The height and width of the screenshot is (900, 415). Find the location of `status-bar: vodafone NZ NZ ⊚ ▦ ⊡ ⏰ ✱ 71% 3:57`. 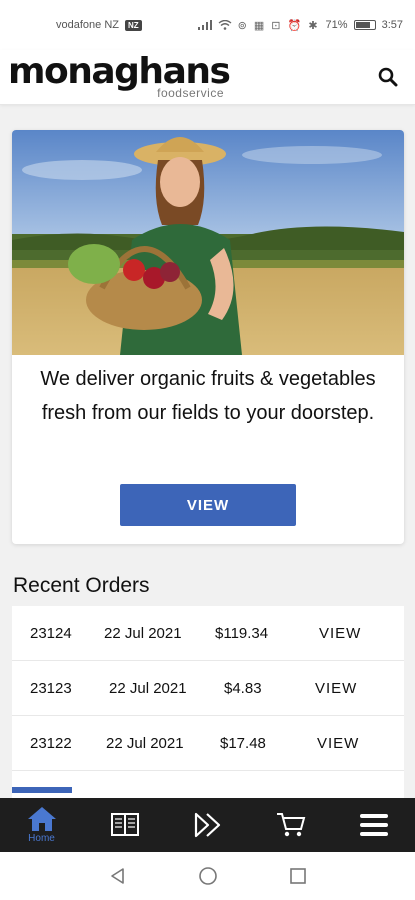

status-bar: vodafone NZ NZ ⊚ ▦ ⊡ ⏰ ✱ 71% 3:57 is located at coordinates (207, 25).